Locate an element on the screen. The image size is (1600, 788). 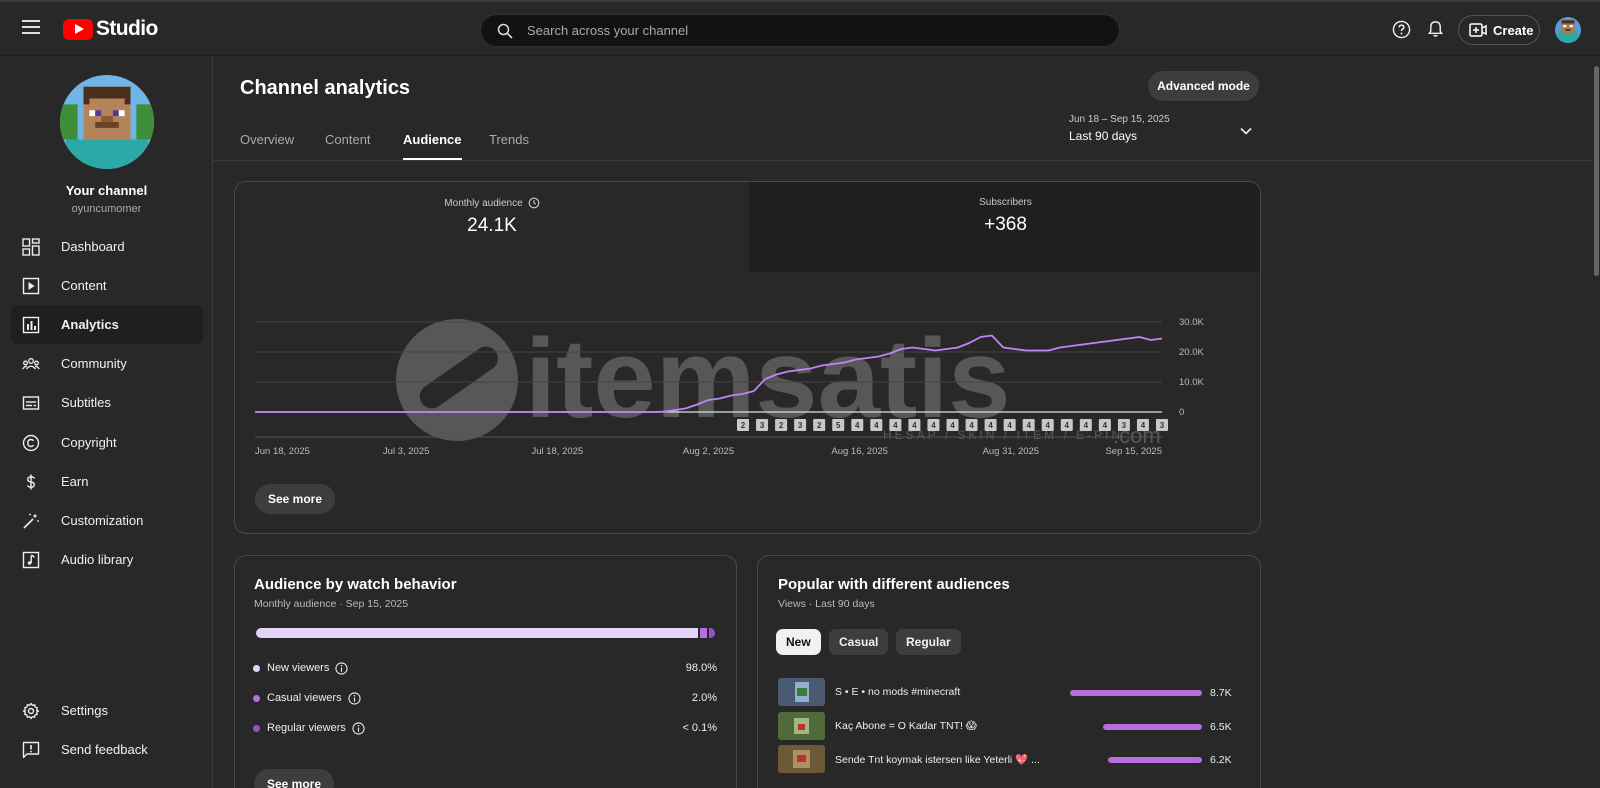
help-icon is located at coordinates (1401, 29).